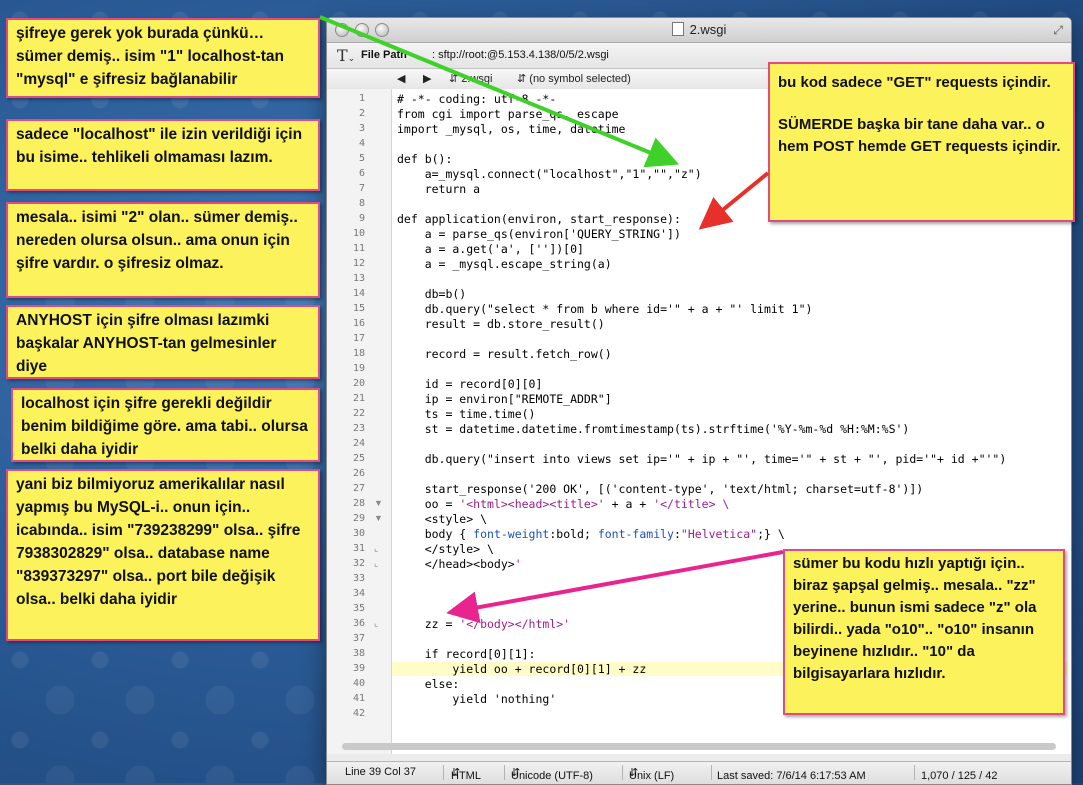 This screenshot has height=785, width=1083. What do you see at coordinates (615, 587) in the screenshot?
I see `magenta-arrow` at bounding box center [615, 587].